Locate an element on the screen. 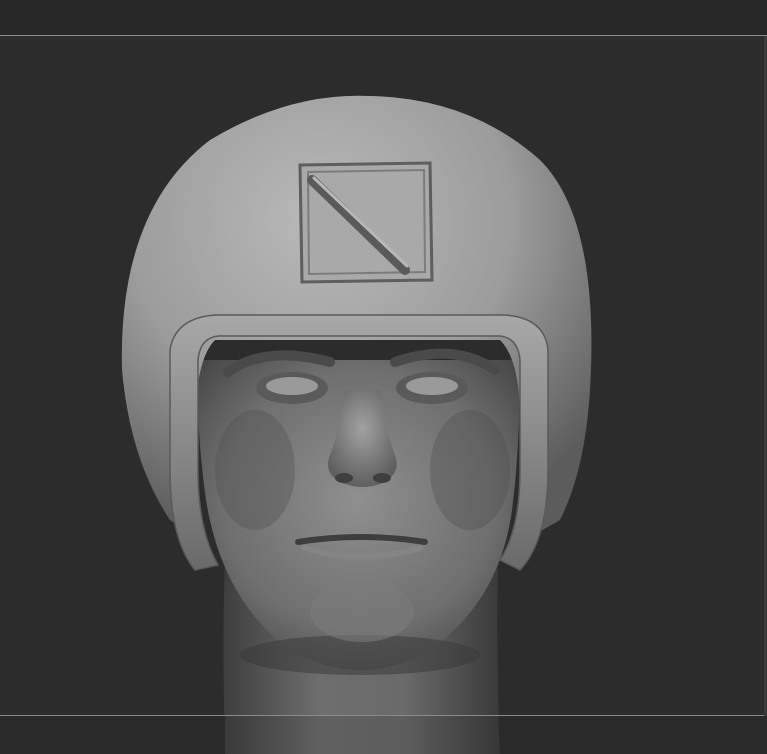 This screenshot has height=754, width=767. neck-continuation is located at coordinates (362, 735).